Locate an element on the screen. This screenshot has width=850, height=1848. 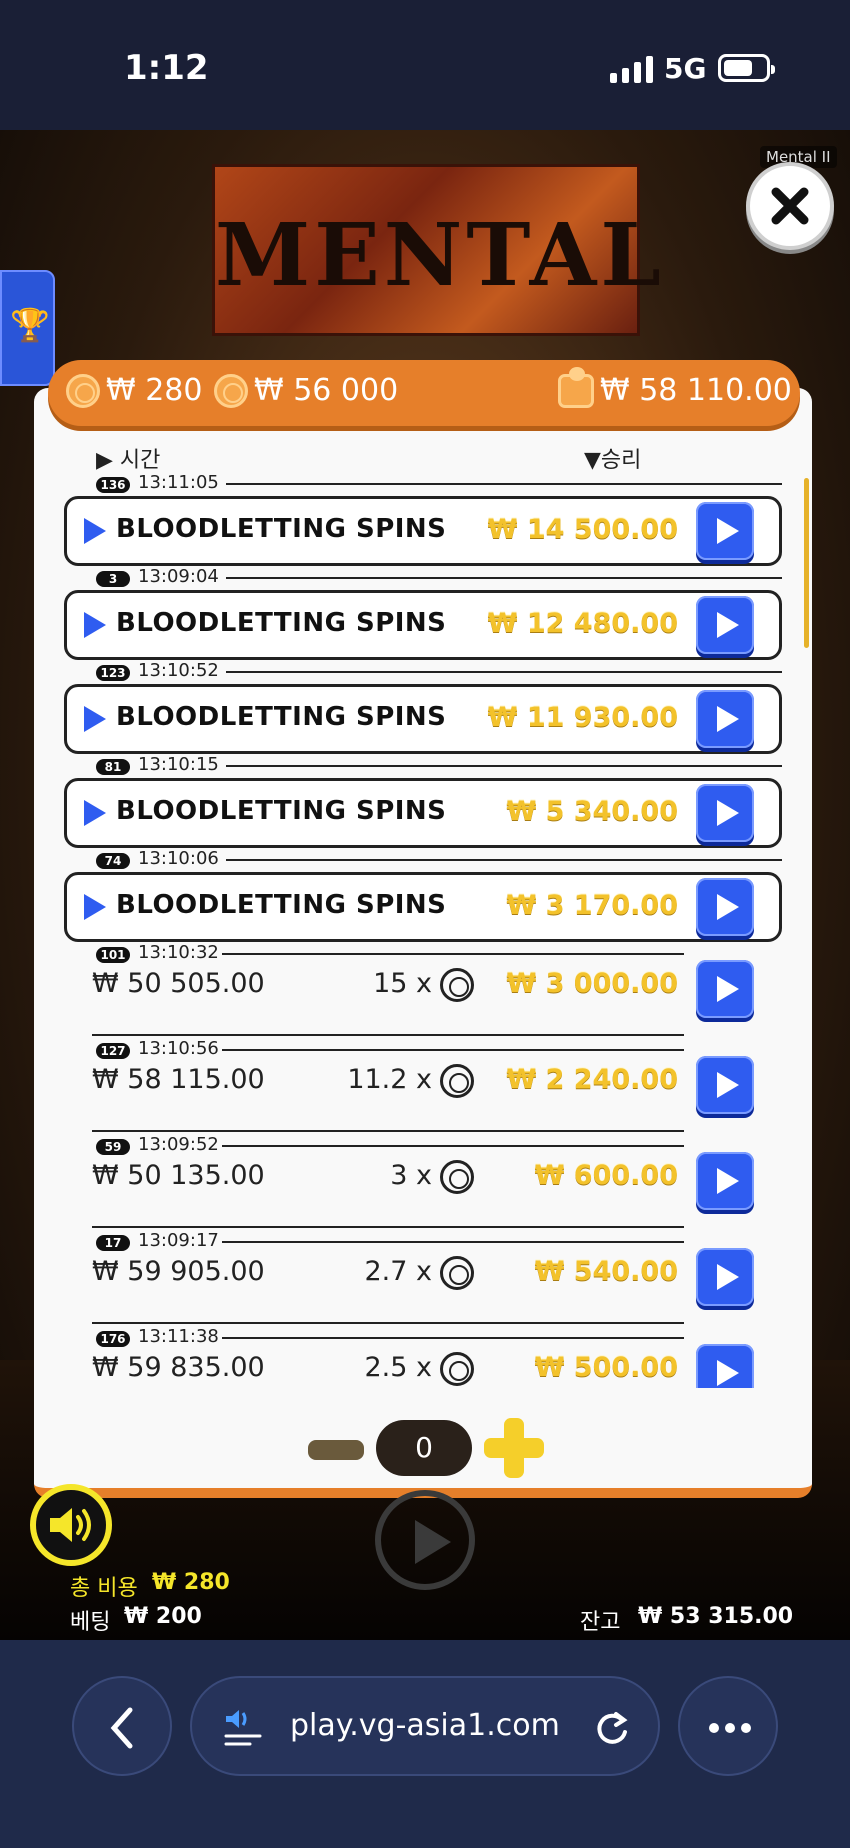
win-amount: ₩ 14 500.00 is located at coordinates (582, 529).